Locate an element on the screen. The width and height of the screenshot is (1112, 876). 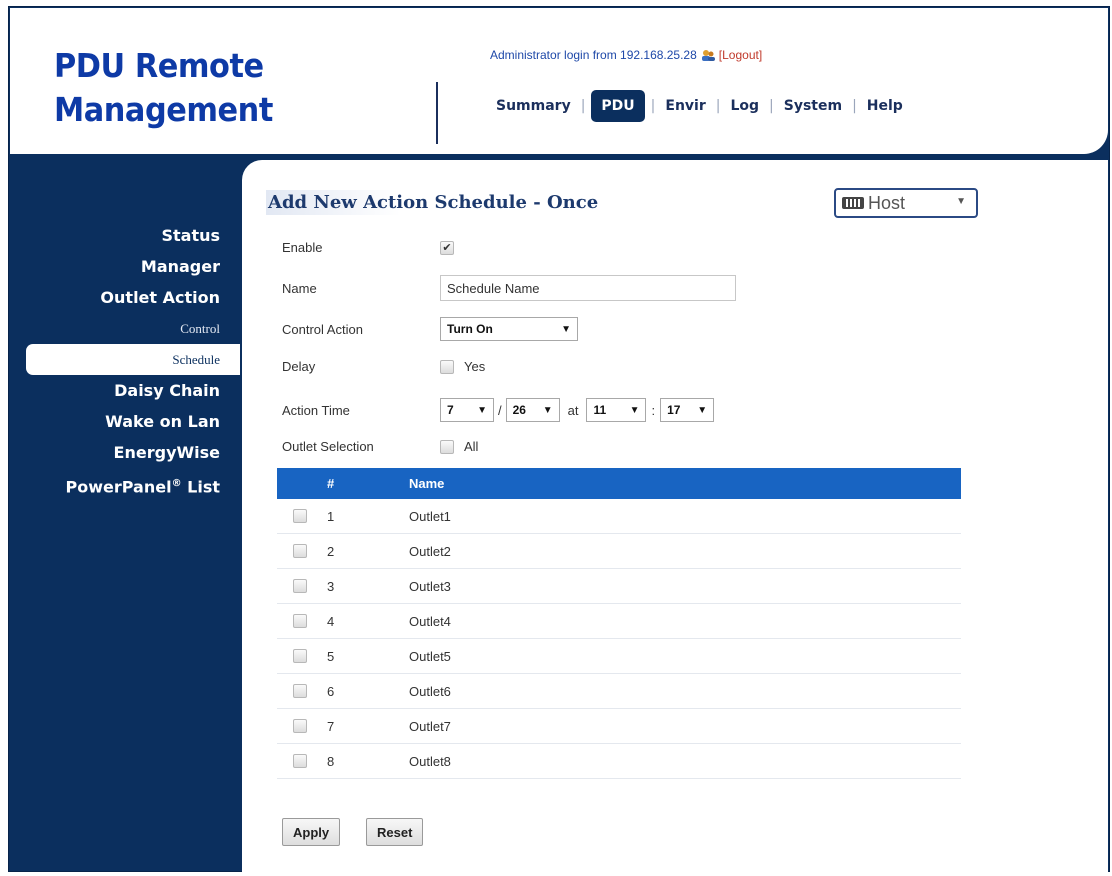
action-time-row: Action Time 7 ▼ / 26 ▼ at 11 ▼ : 17 ▼ is located at coordinates (498, 410).